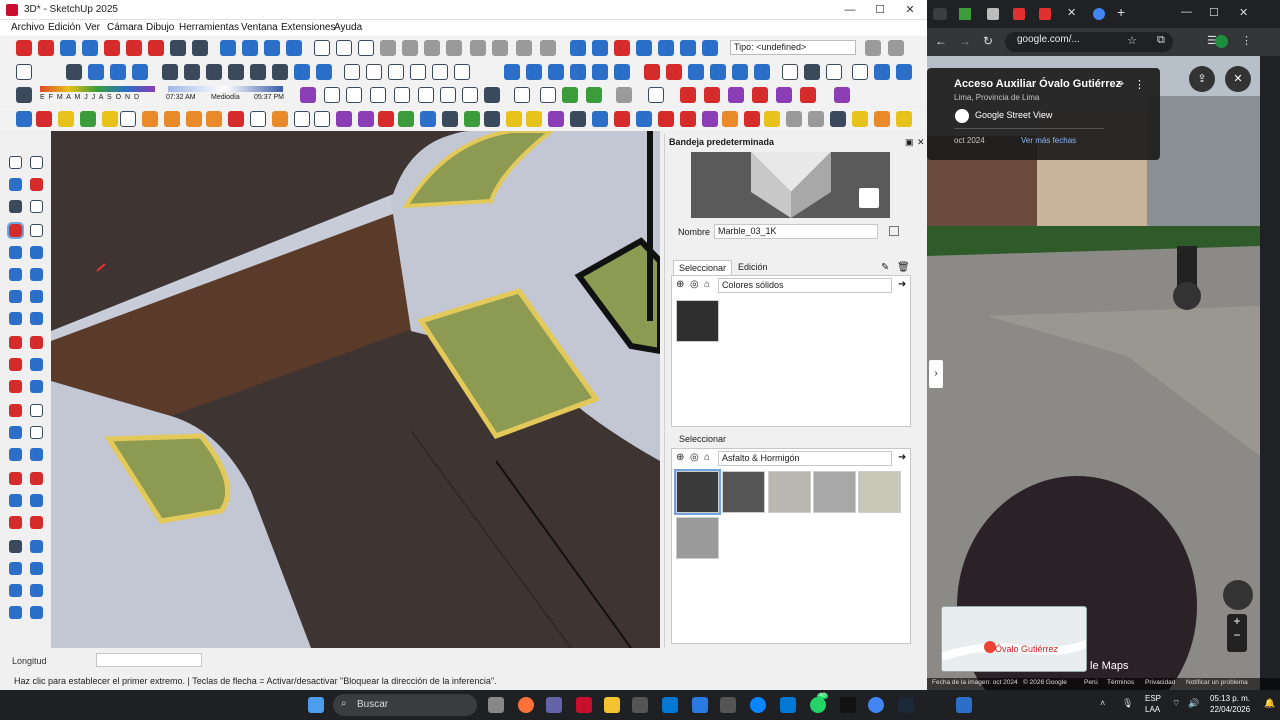 This screenshot has height=720, width=1280. What do you see at coordinates (36, 432) in the screenshot?
I see `text-icon` at bounding box center [36, 432].